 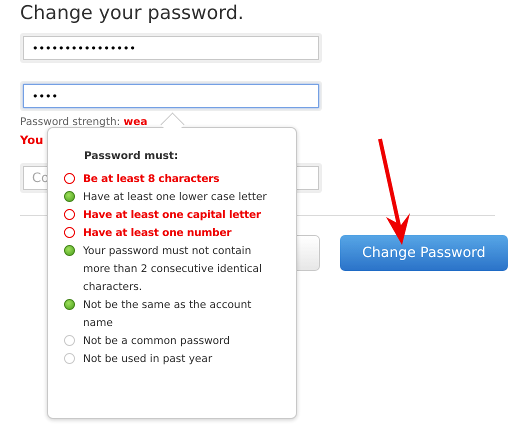 I want to click on rule-text: Not be used in past year, so click(x=148, y=359).